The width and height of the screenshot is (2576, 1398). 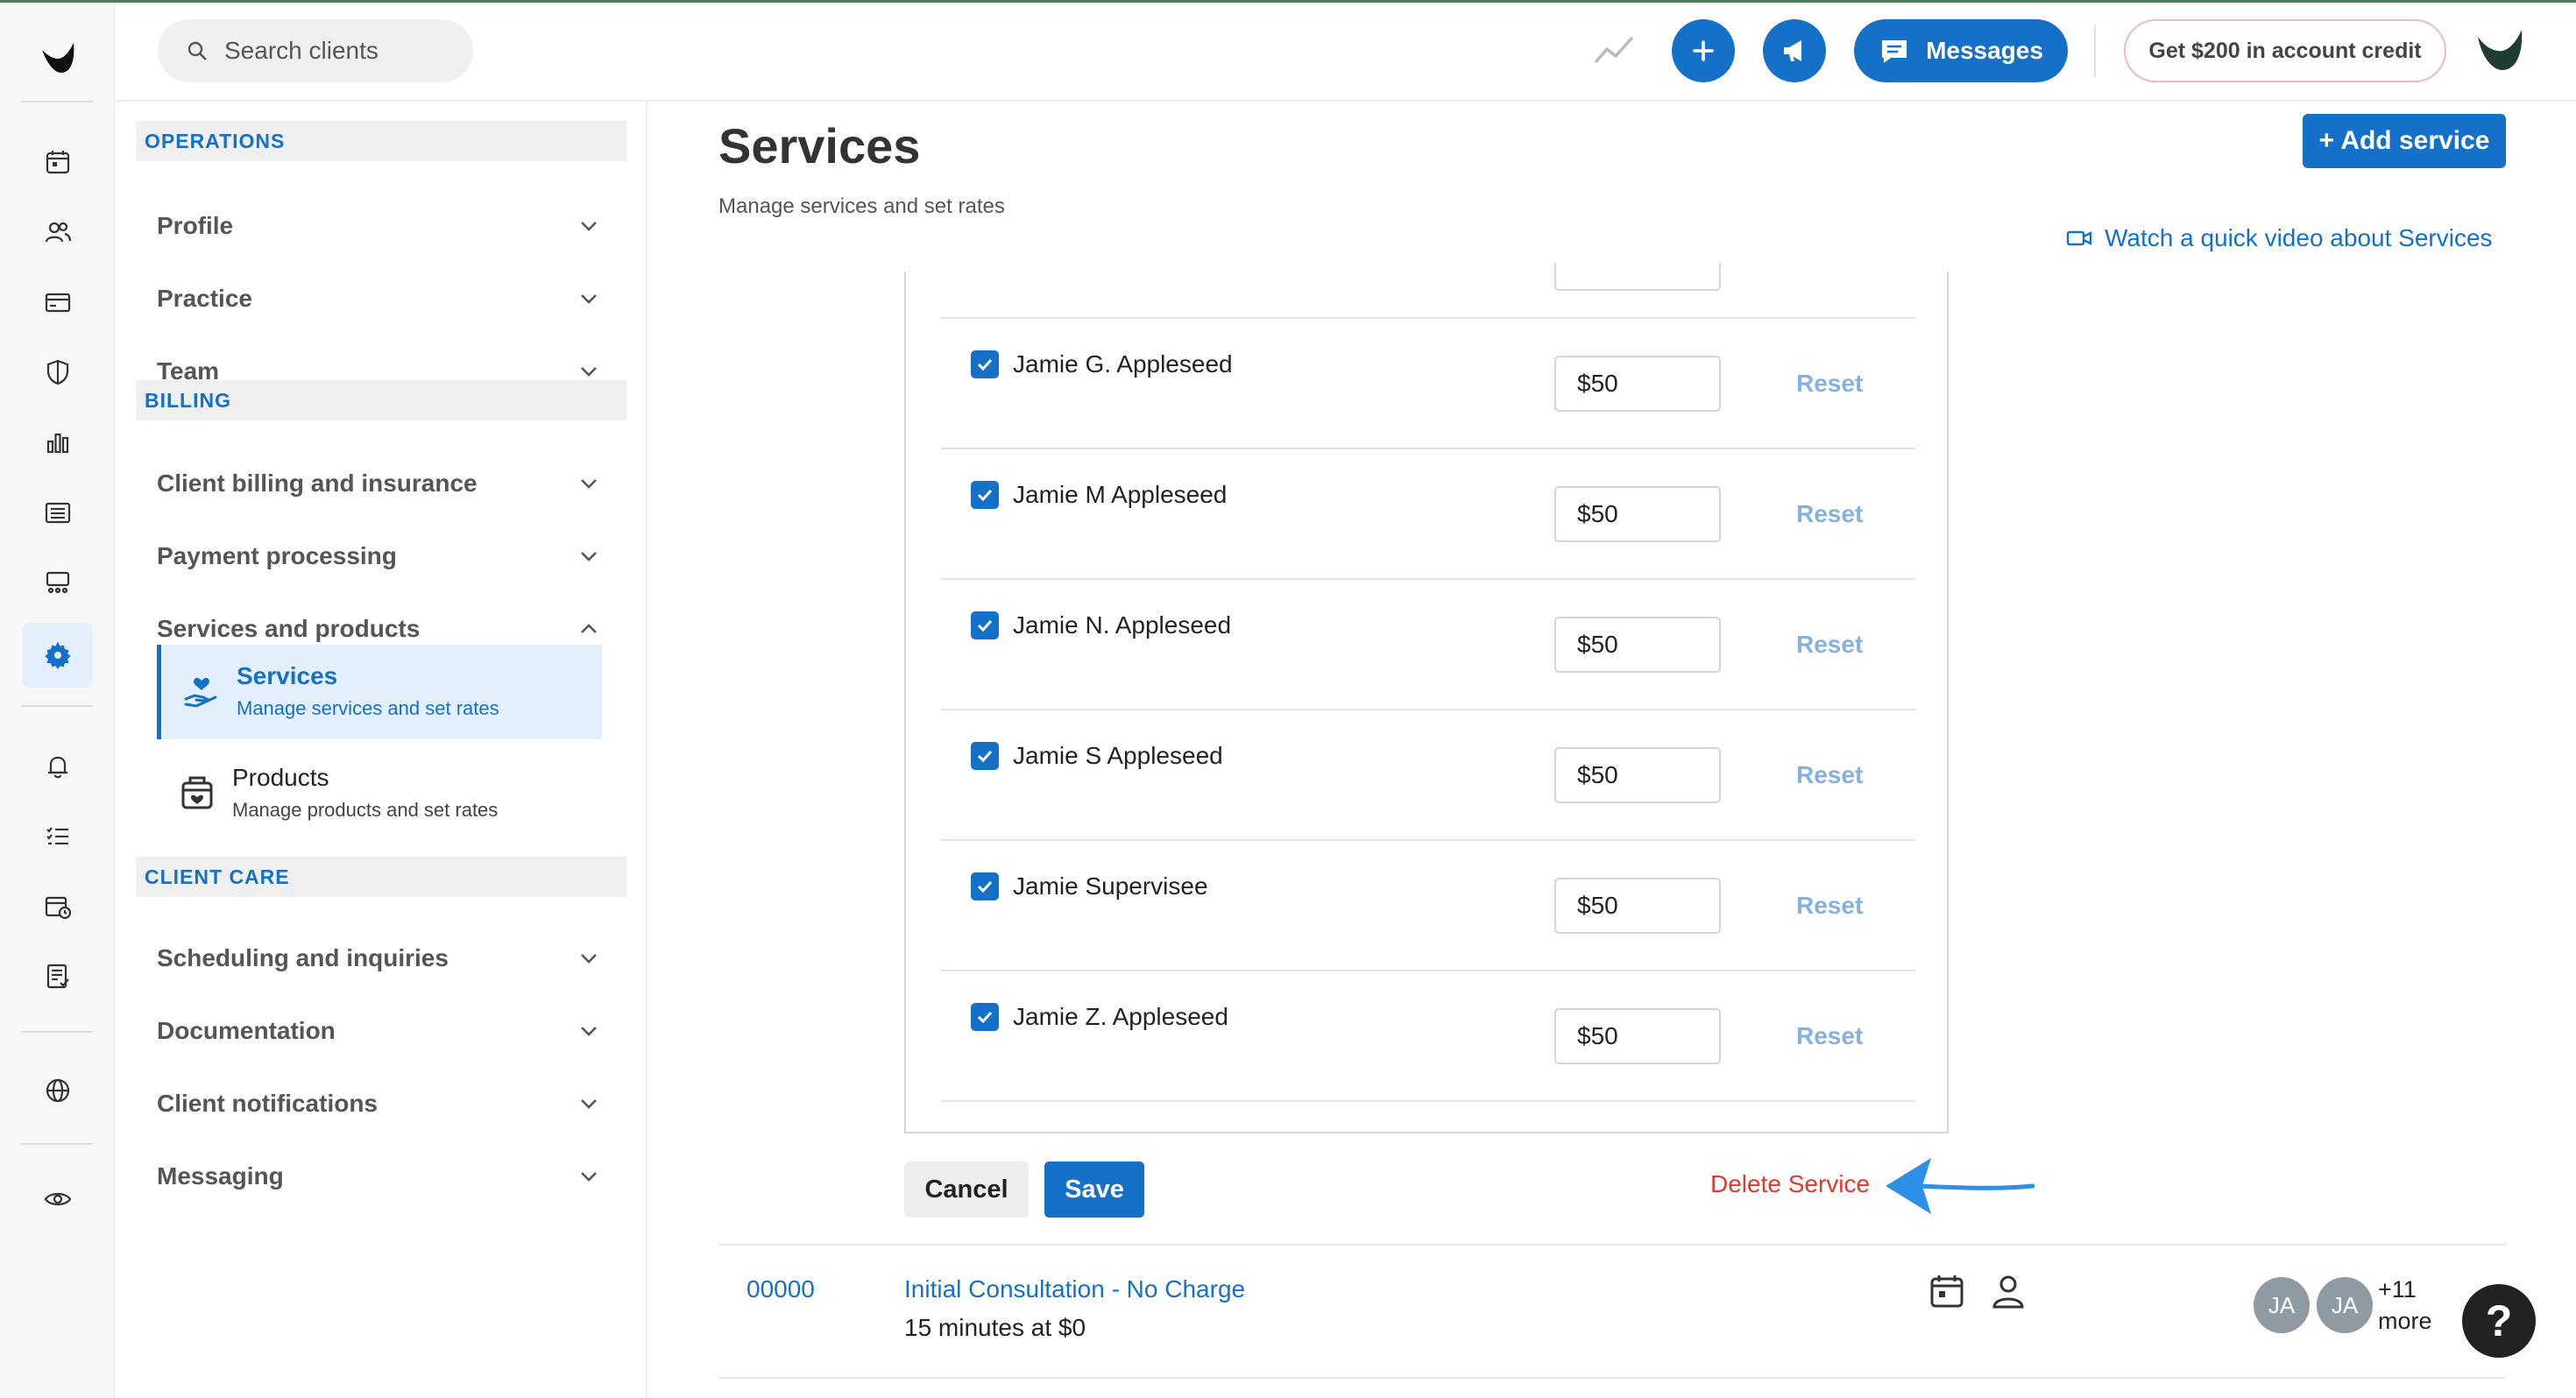 I want to click on nav-item-documentation: Documentation, so click(x=379, y=1031).